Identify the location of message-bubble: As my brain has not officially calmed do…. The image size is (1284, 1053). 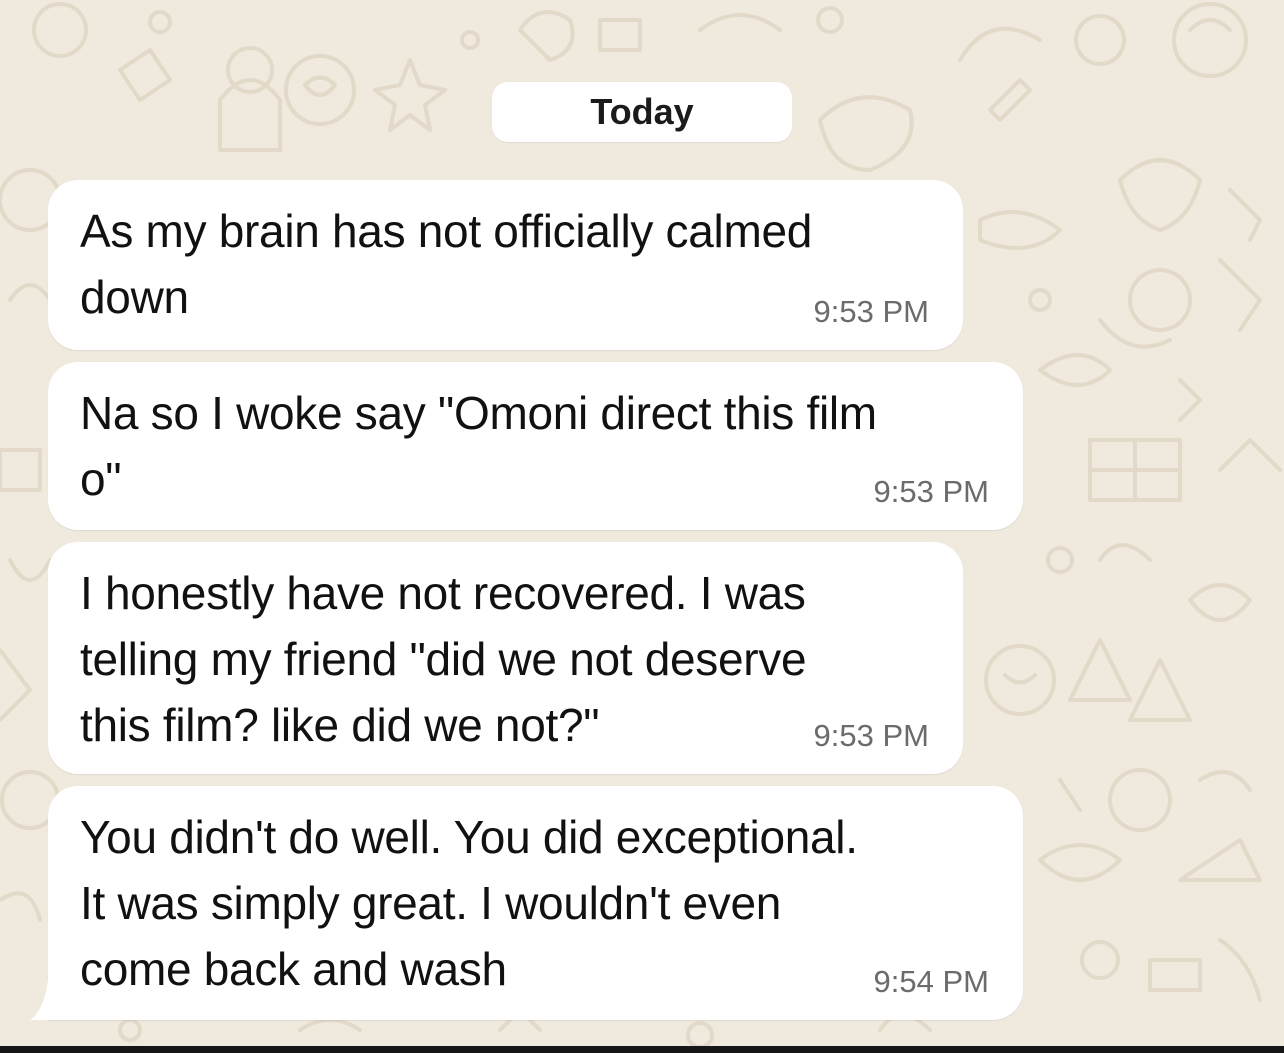
(505, 265).